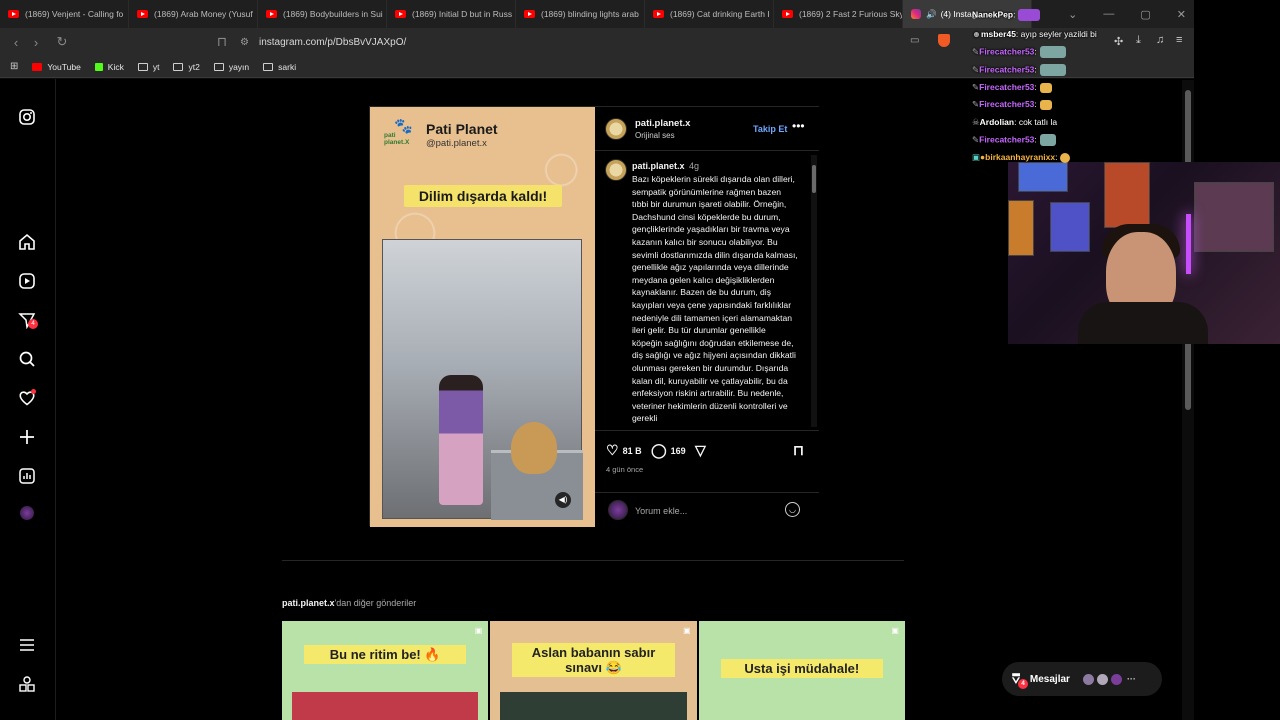 The width and height of the screenshot is (1280, 720). I want to click on brave-shield-icon, so click(944, 40).